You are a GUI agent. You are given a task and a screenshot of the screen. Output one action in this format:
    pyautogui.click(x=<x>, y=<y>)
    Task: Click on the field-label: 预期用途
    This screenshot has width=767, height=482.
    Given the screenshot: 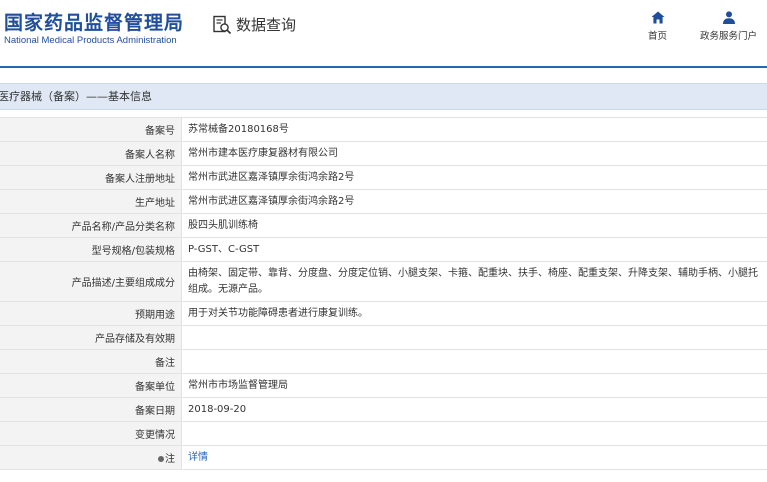 What is the action you would take?
    pyautogui.click(x=91, y=313)
    